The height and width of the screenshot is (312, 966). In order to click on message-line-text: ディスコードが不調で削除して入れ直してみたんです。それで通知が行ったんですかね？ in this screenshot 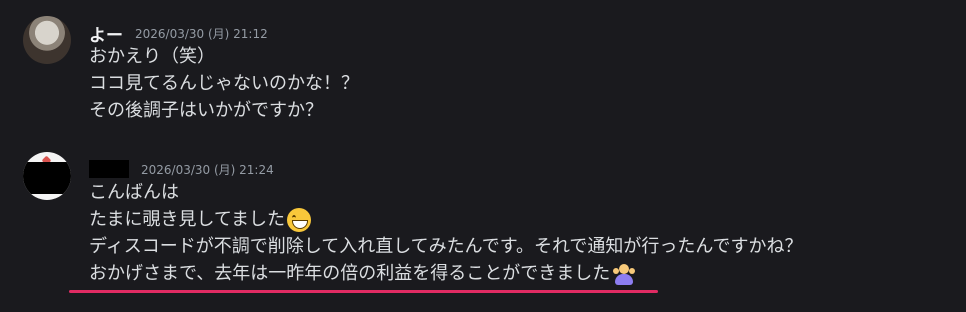, I will do `click(446, 246)`.